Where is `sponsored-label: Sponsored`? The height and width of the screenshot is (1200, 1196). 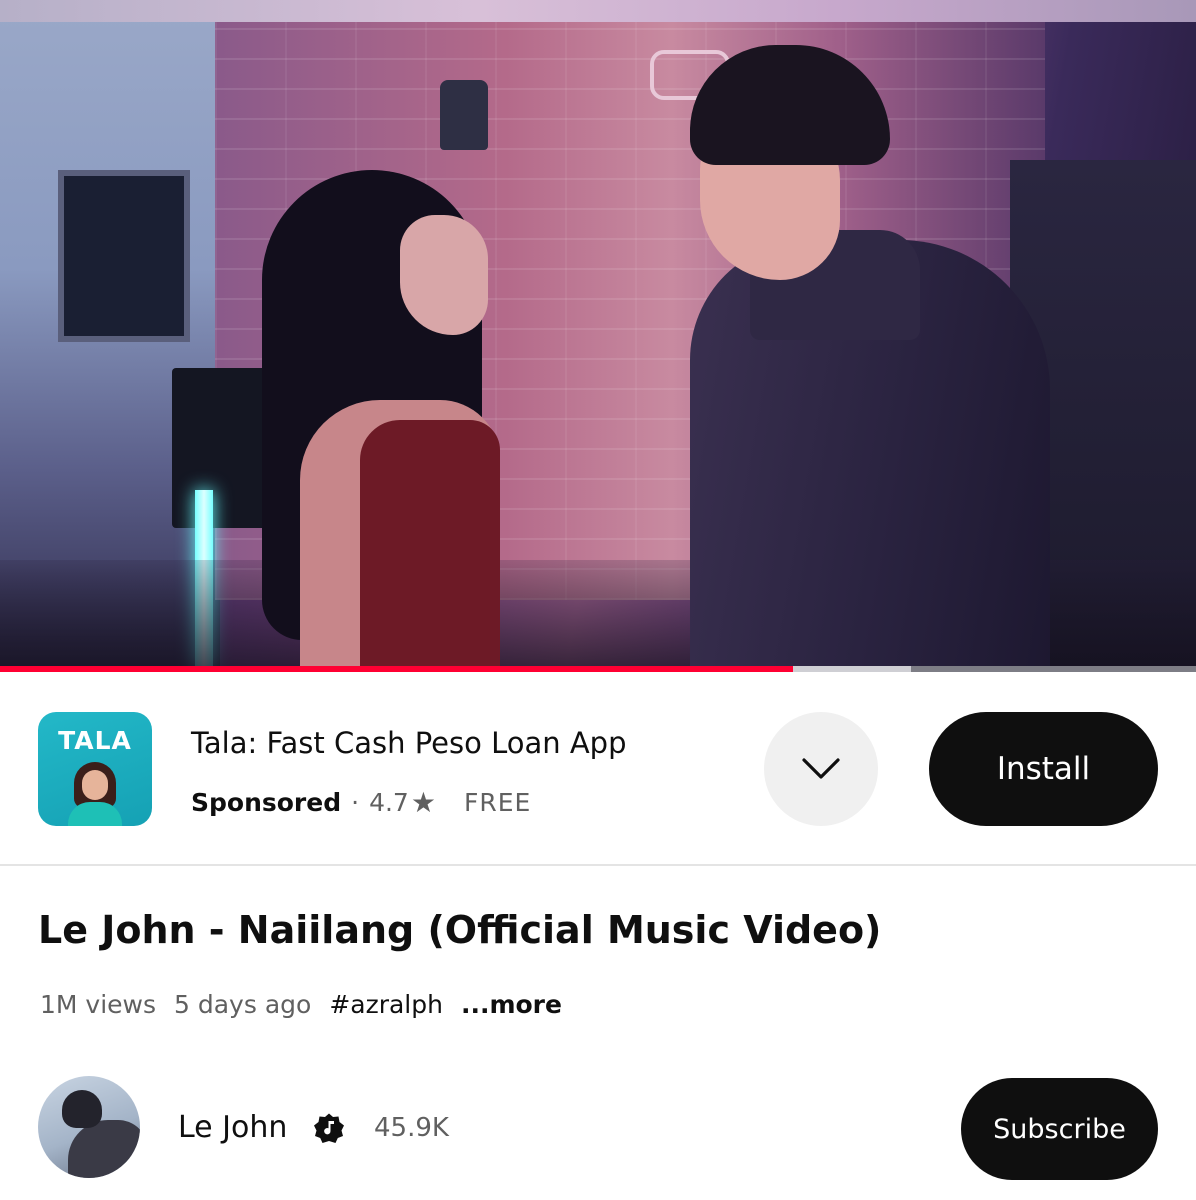 sponsored-label: Sponsored is located at coordinates (266, 802).